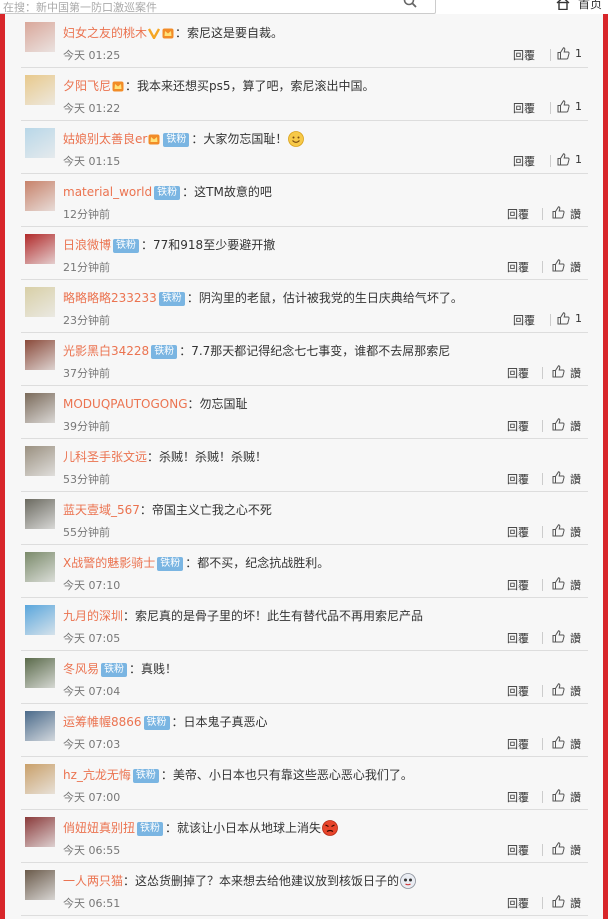  Describe the element at coordinates (87, 86) in the screenshot. I see `username-link: 夕阳飞尼` at that location.